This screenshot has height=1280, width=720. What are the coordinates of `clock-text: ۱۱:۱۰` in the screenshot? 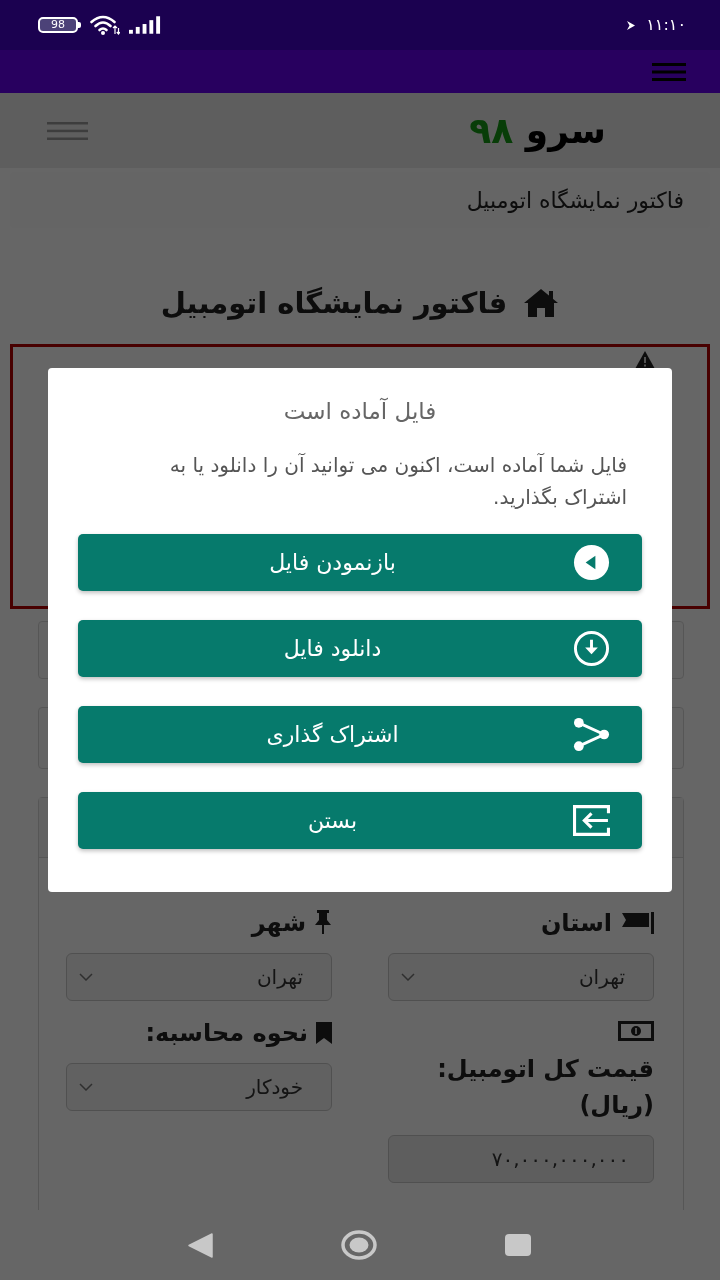 It's located at (666, 25).